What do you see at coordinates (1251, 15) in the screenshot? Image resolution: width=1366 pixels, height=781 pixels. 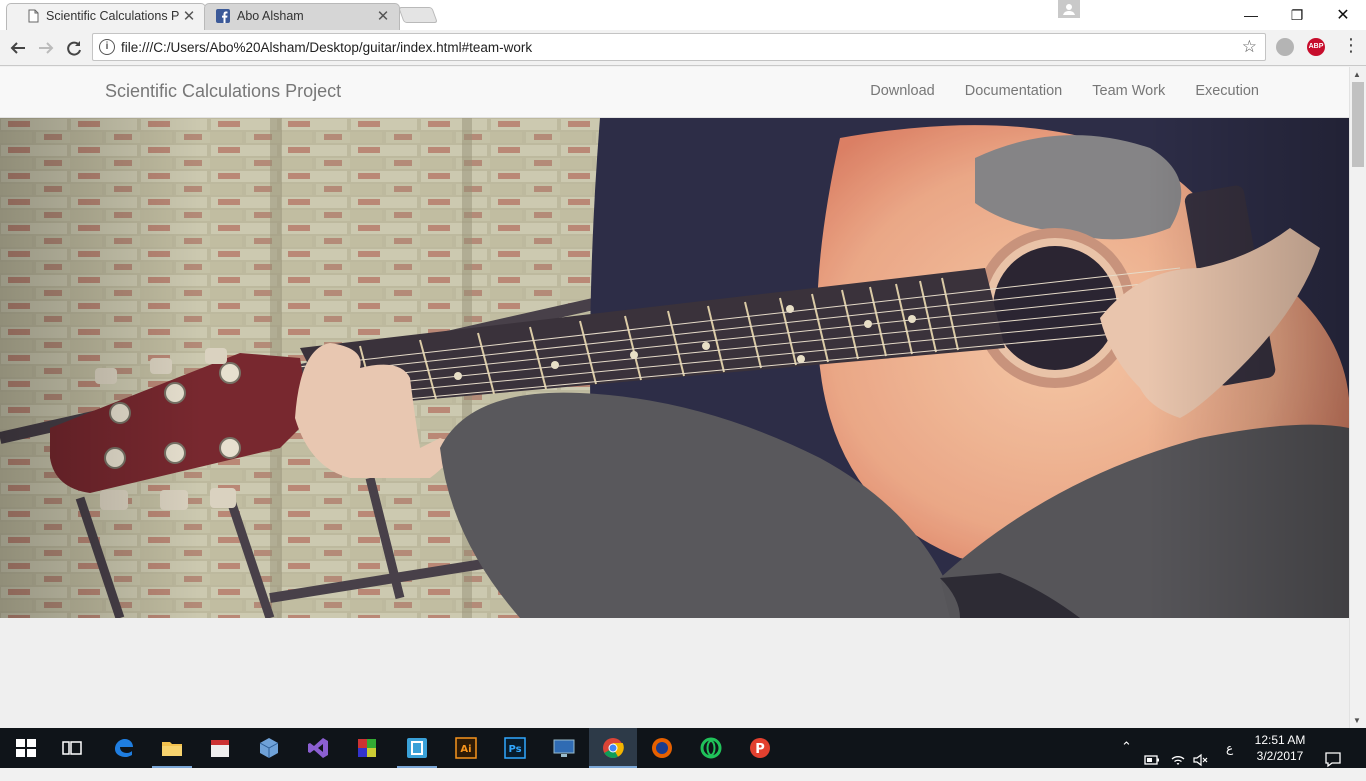 I see `minimize-button: —` at bounding box center [1251, 15].